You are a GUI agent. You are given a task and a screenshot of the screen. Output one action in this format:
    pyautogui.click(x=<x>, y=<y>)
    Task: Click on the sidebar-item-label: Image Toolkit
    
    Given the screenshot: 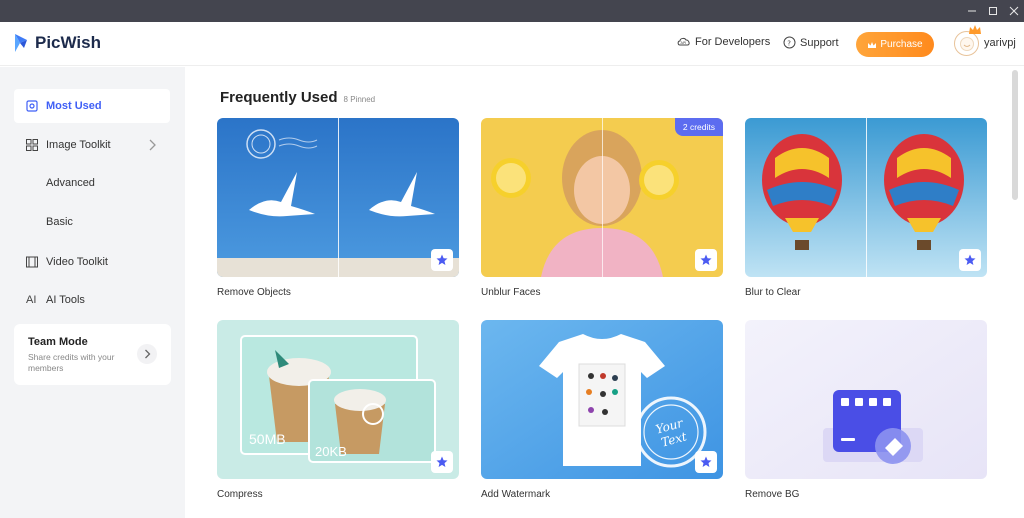 What is the action you would take?
    pyautogui.click(x=78, y=145)
    